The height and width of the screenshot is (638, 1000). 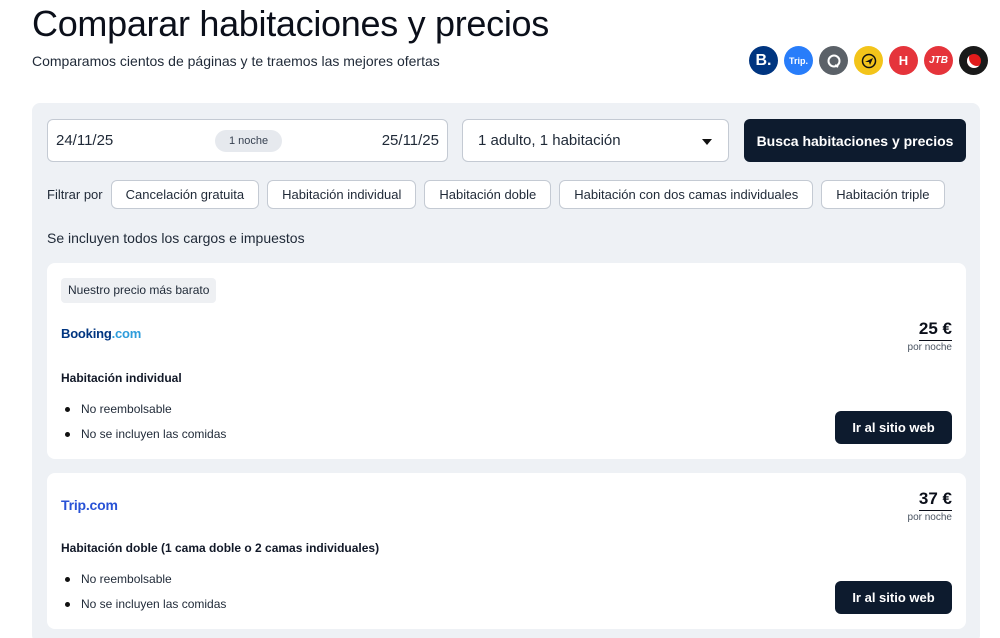 What do you see at coordinates (488, 194) in the screenshot?
I see `filter-chip-double-room: Habitación doble` at bounding box center [488, 194].